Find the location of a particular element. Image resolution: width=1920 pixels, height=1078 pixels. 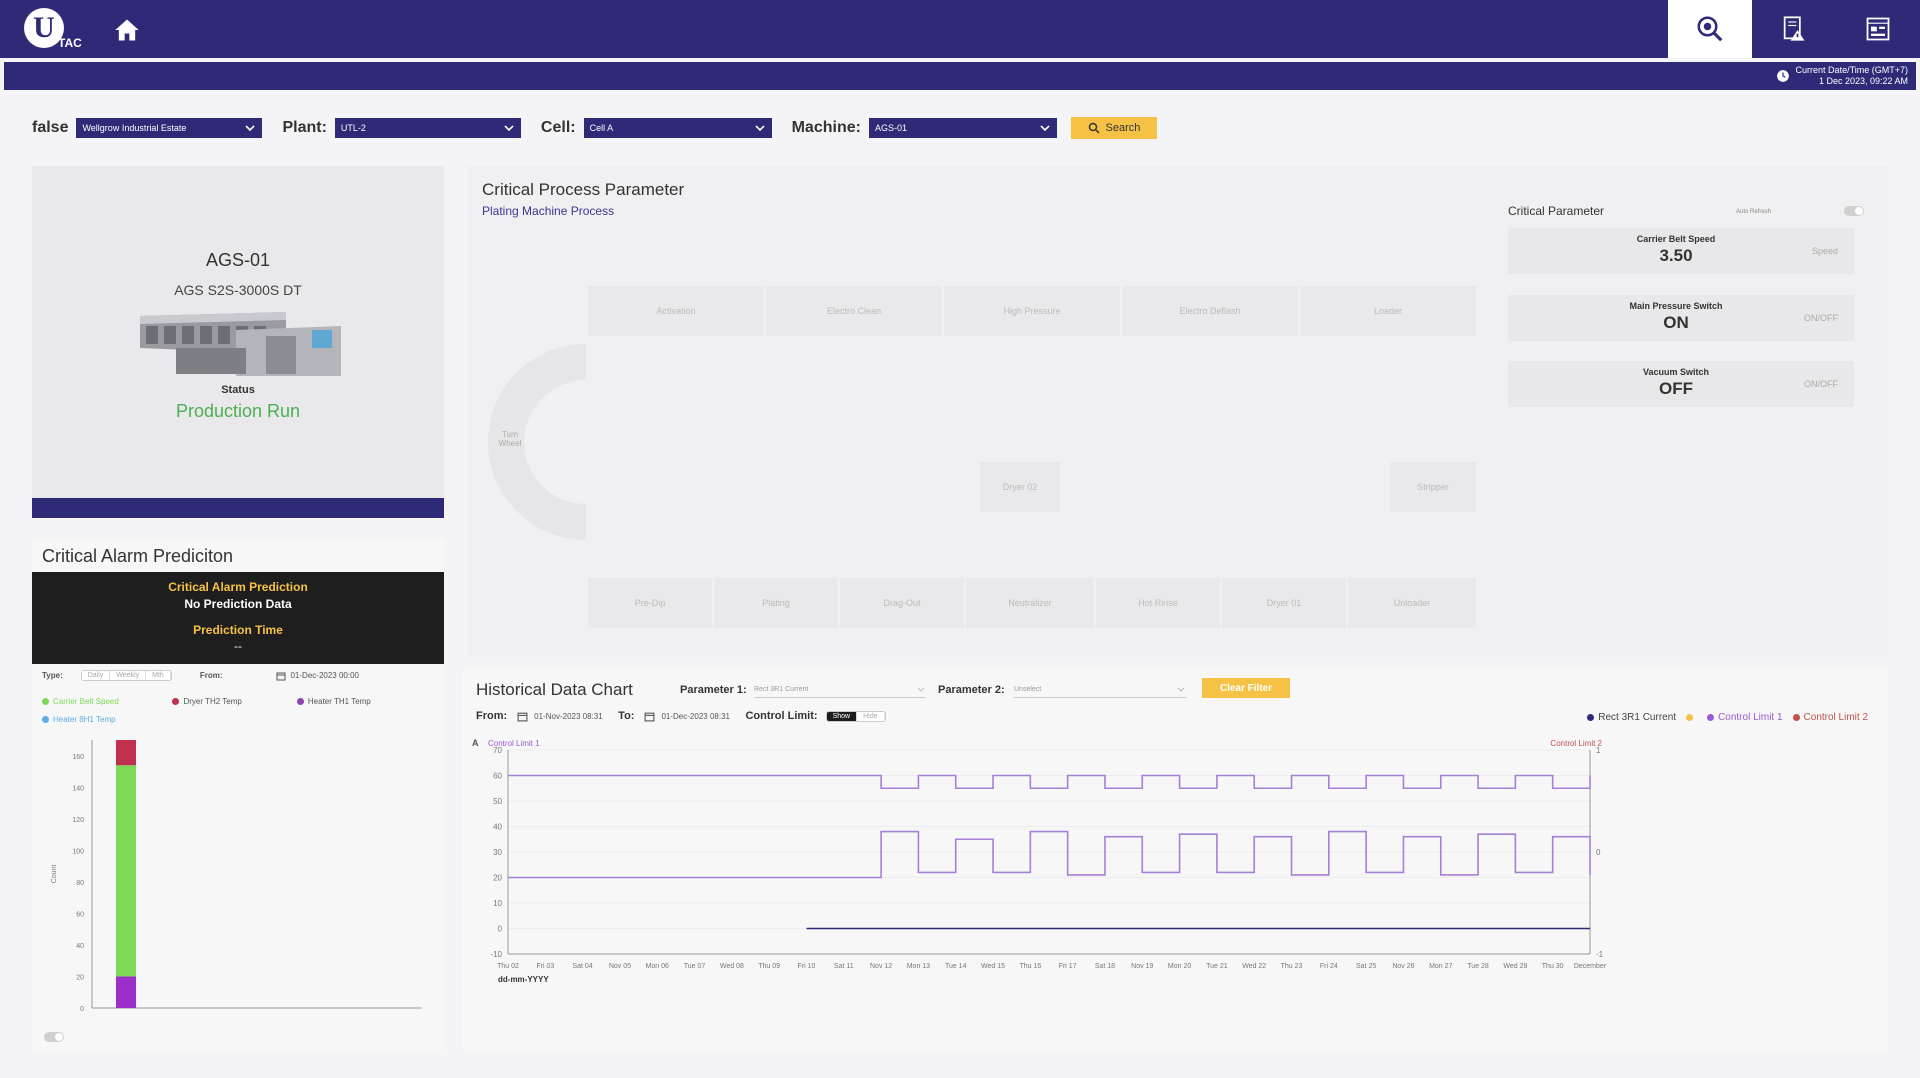

x-tick-label: Mon 06 is located at coordinates (657, 966).